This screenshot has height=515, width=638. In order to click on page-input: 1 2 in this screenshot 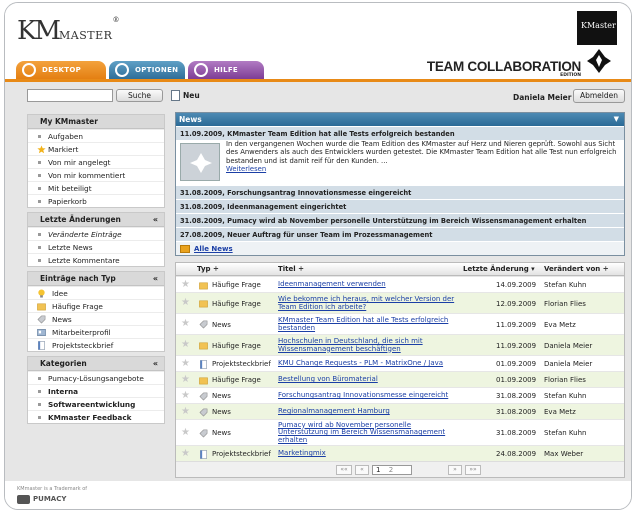, I will do `click(392, 470)`.